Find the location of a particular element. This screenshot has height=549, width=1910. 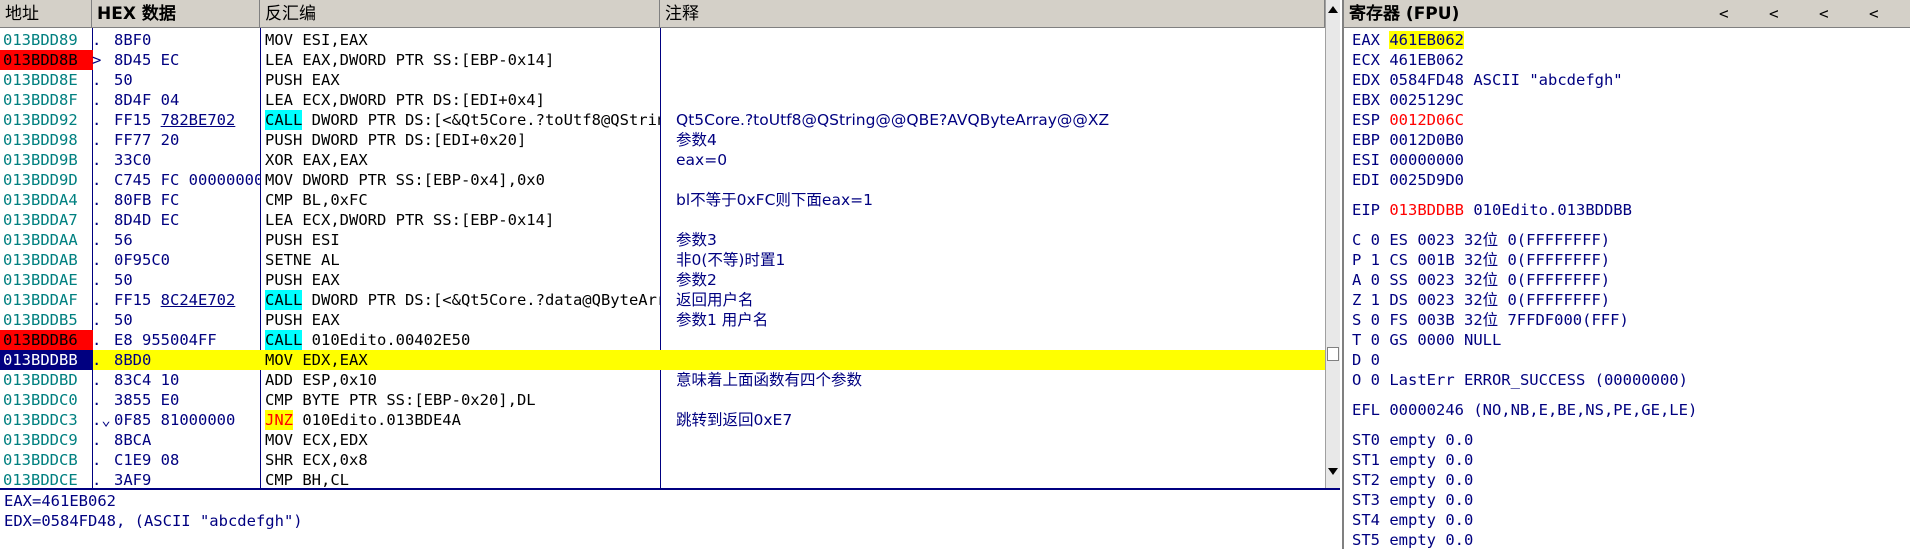

hex-cell: 8BF0 is located at coordinates (187, 40).